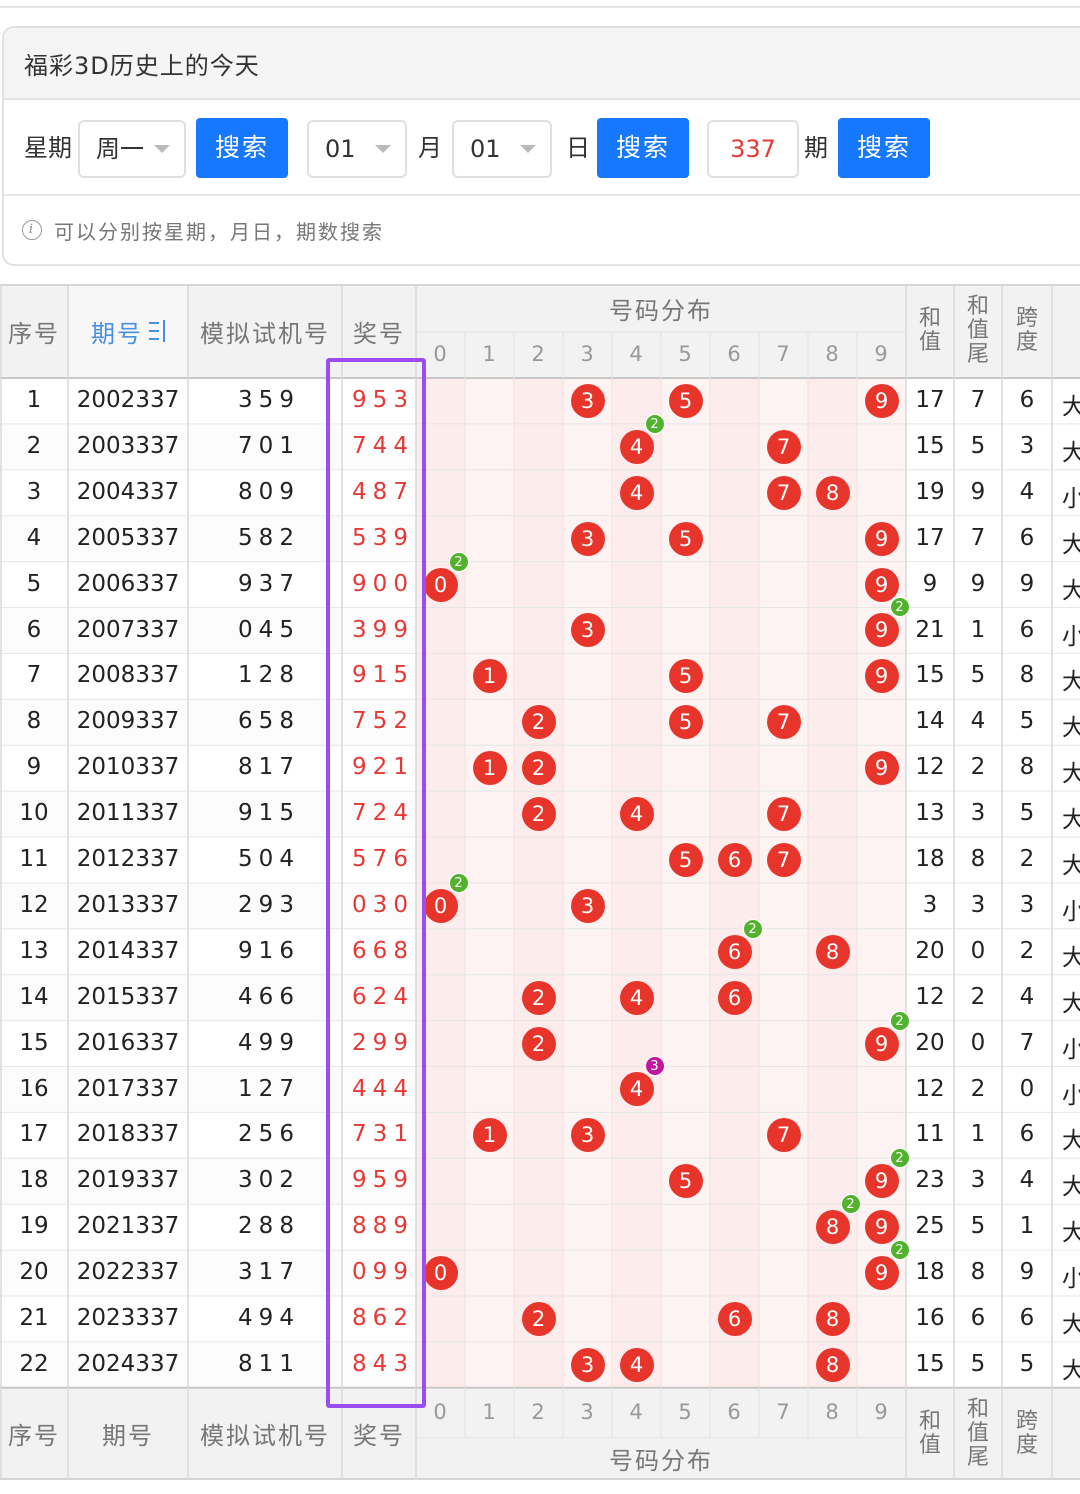 The image size is (1080, 1494). I want to click on weekday-select: 周一, so click(132, 149).